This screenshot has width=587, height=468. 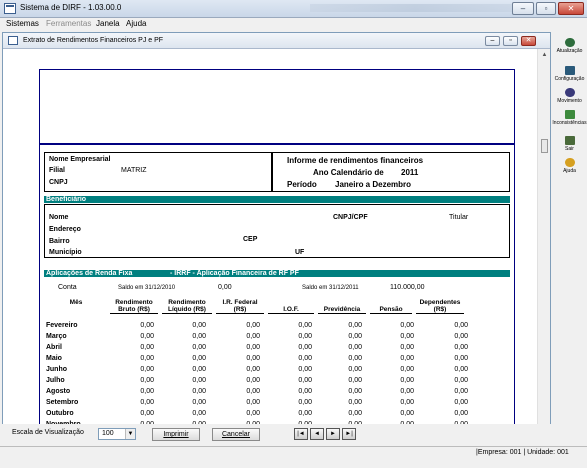 I want to click on endereco-label: Endereço, so click(x=65, y=229).